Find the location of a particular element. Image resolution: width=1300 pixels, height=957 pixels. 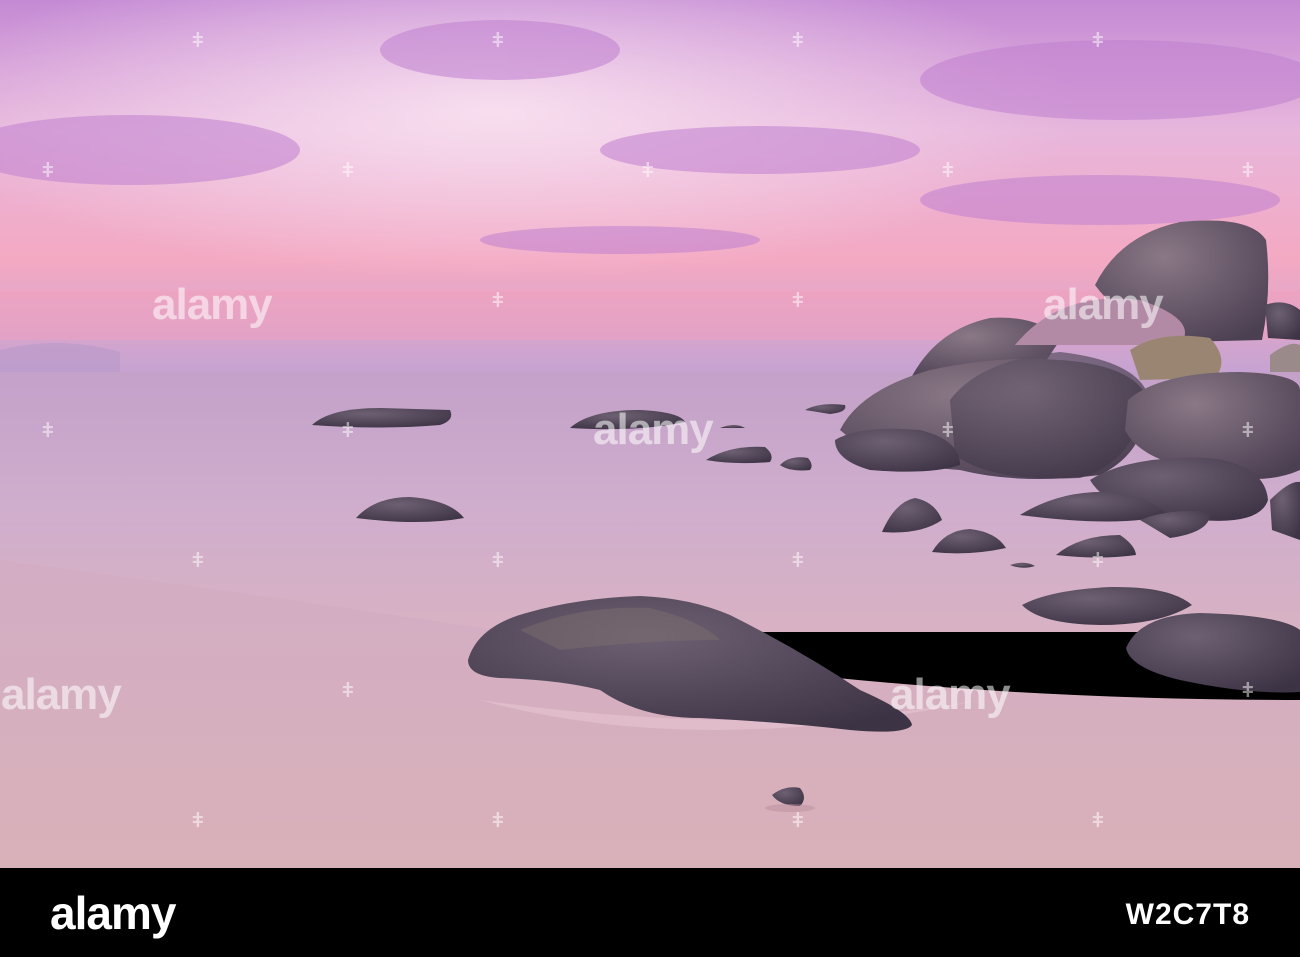

footer-bar: alamy W2C7T8 is located at coordinates (650, 912).